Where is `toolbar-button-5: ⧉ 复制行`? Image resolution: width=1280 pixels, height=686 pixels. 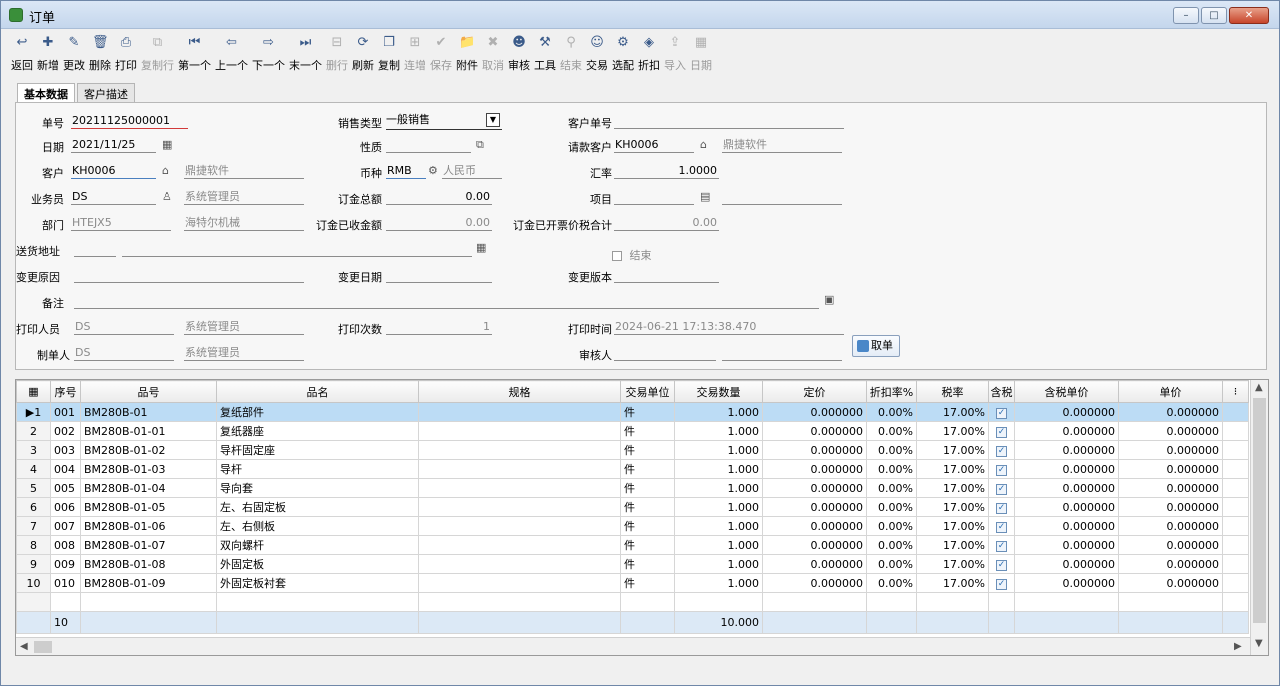 toolbar-button-5: ⧉ 复制行 is located at coordinates (157, 56).